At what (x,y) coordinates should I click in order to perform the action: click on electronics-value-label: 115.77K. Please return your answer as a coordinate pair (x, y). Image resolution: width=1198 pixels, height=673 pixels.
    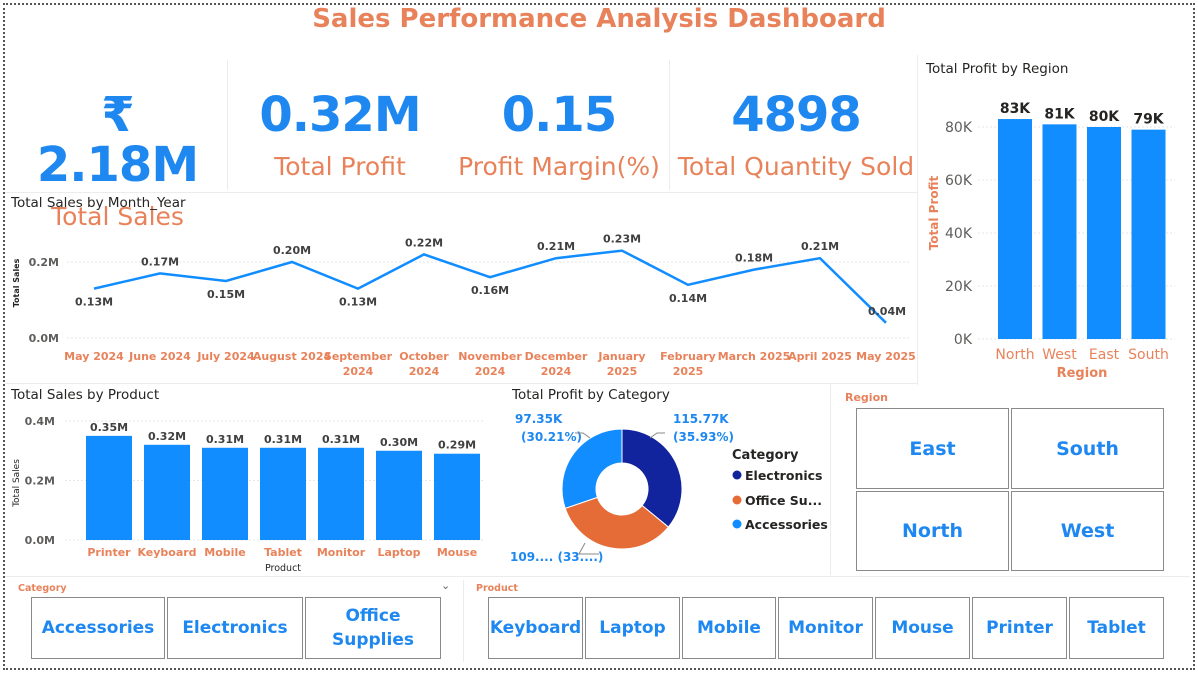
    Looking at the image, I should click on (701, 419).